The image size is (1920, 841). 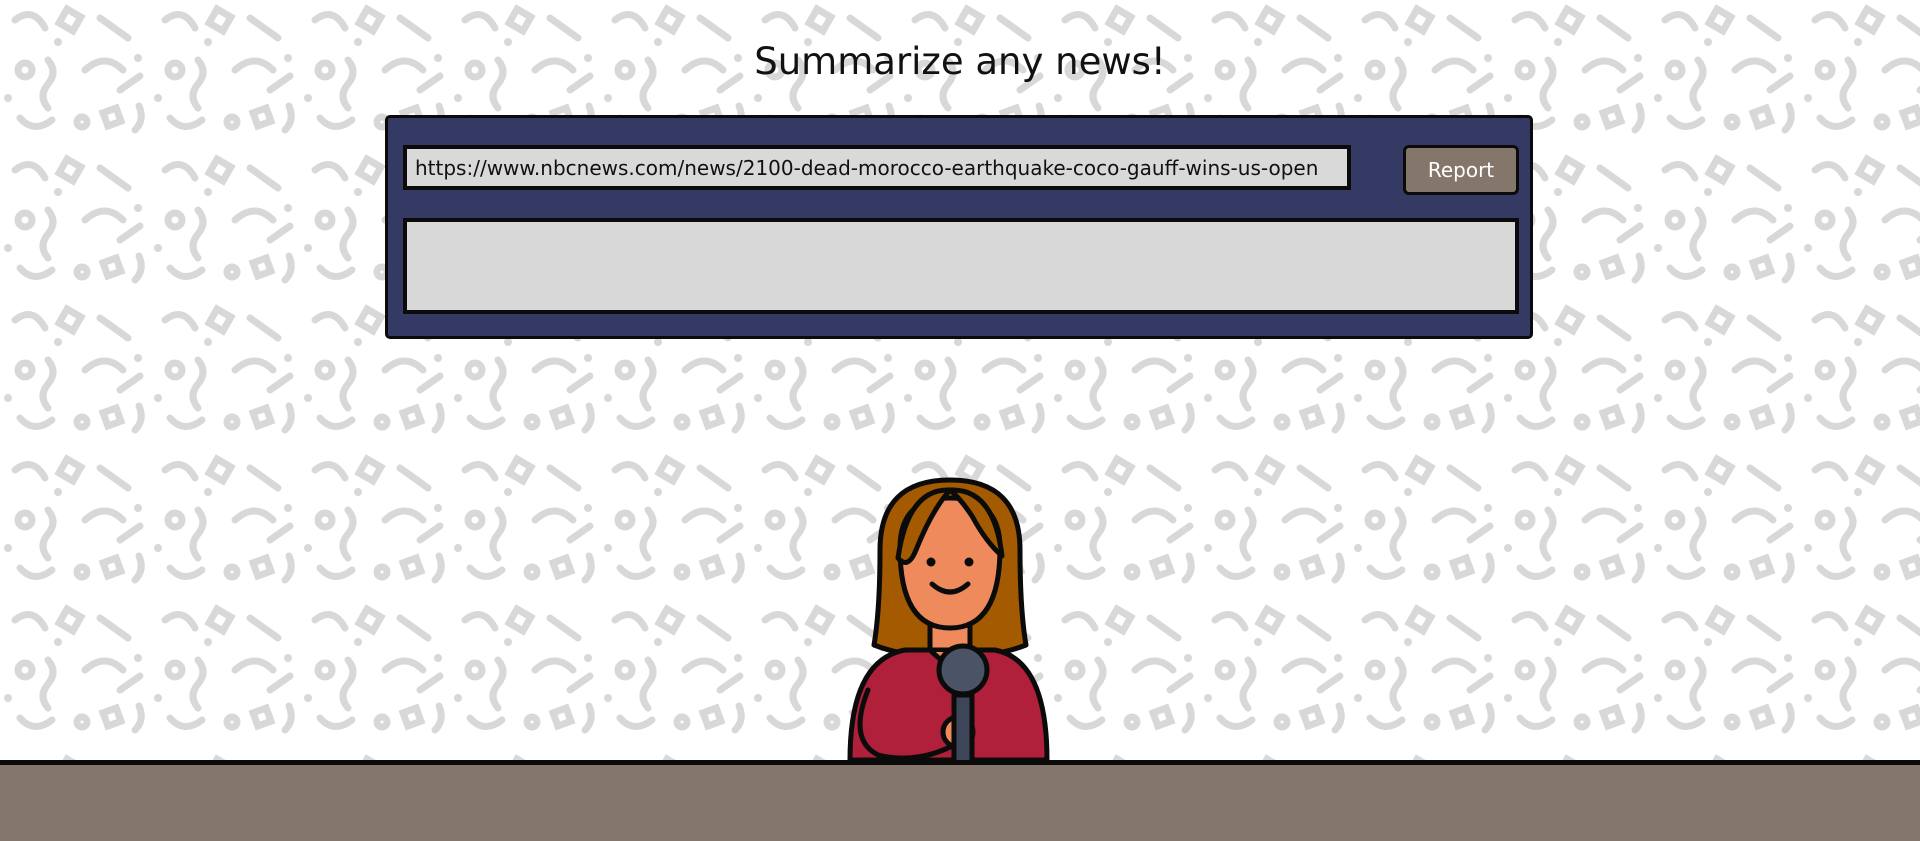 I want to click on url-input, so click(x=877, y=167).